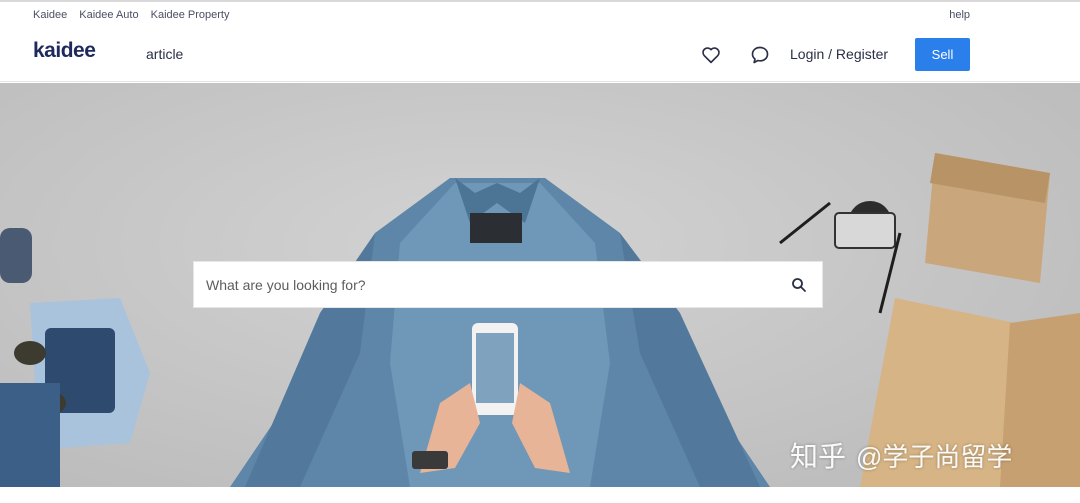 The height and width of the screenshot is (503, 1080). What do you see at coordinates (50, 15) in the screenshot?
I see `site-link-kaidee: Kaidee` at bounding box center [50, 15].